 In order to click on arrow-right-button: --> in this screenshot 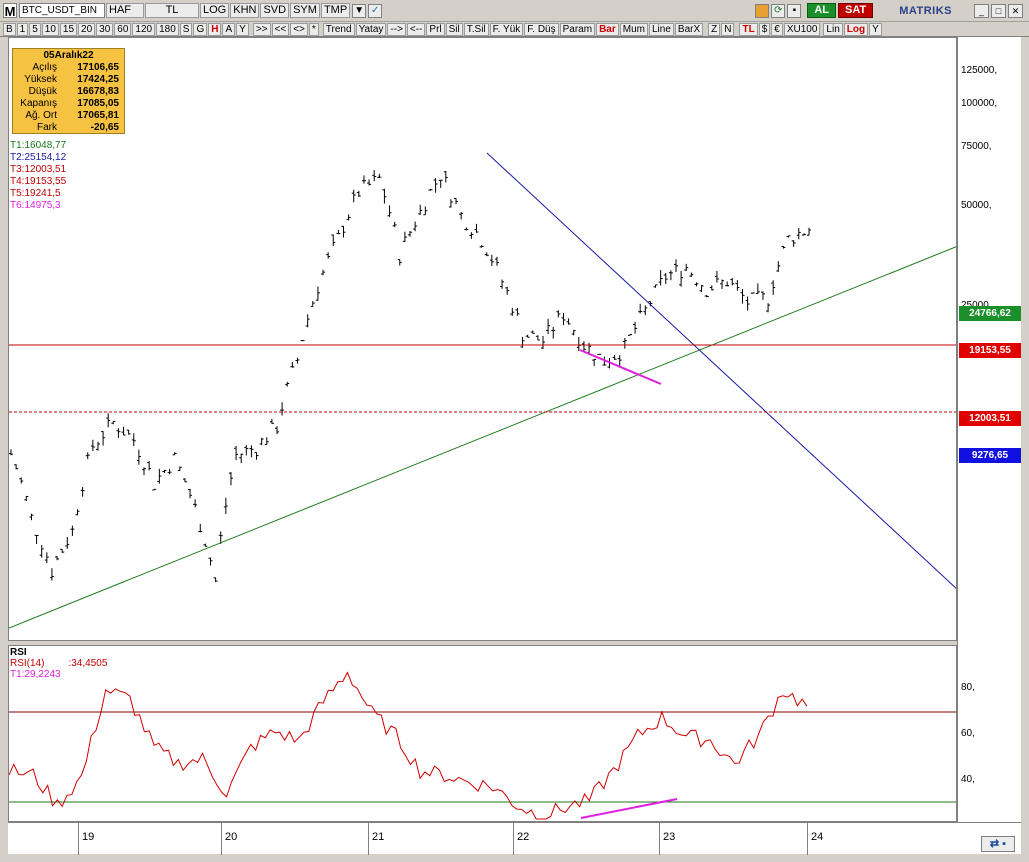, I will do `click(396, 29)`.